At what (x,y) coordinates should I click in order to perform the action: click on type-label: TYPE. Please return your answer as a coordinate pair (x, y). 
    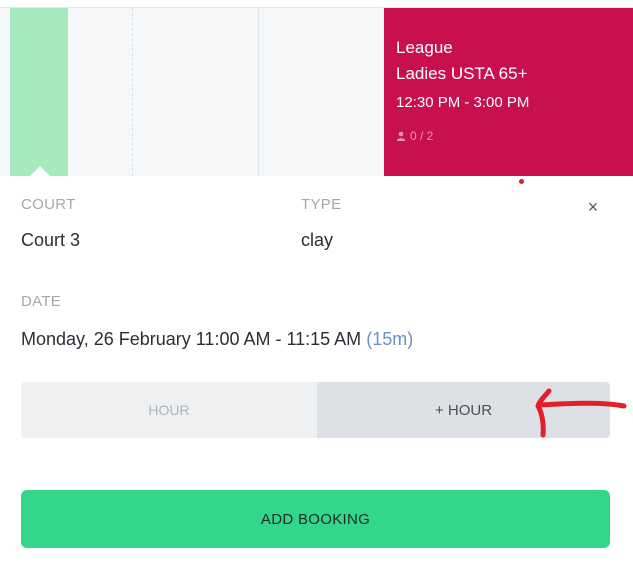
    Looking at the image, I should click on (321, 204).